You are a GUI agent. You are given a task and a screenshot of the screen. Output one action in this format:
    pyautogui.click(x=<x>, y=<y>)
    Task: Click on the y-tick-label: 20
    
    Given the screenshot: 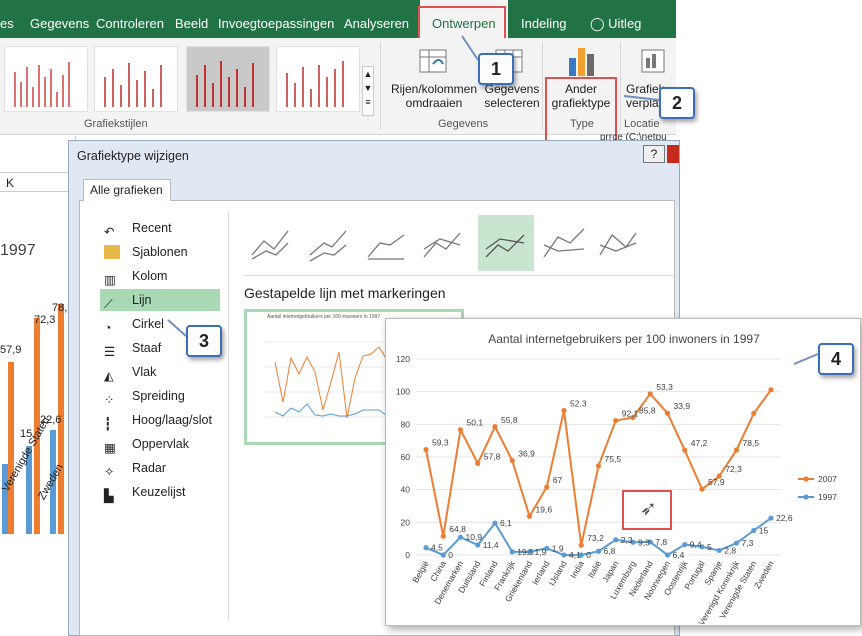 What is the action you would take?
    pyautogui.click(x=406, y=522)
    